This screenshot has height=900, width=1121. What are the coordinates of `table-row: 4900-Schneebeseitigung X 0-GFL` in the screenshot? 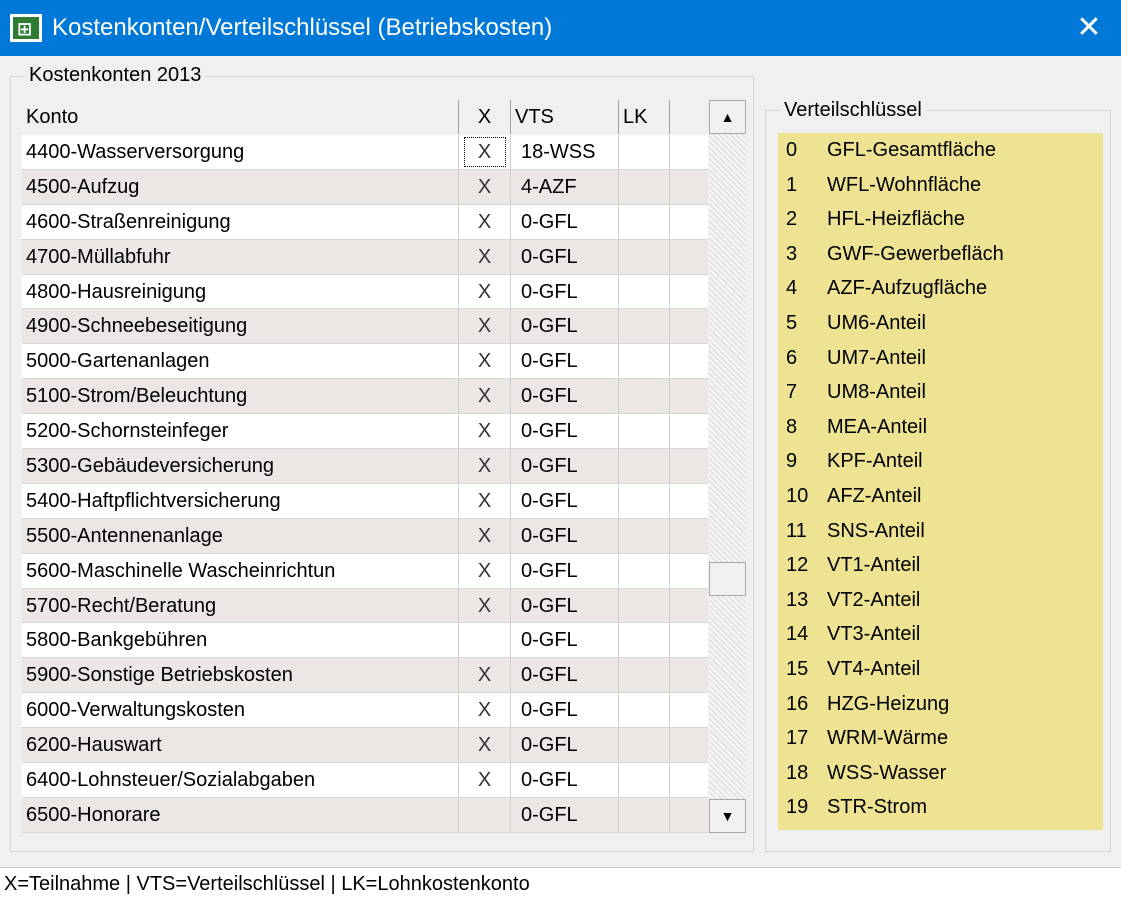 It's located at (365, 327).